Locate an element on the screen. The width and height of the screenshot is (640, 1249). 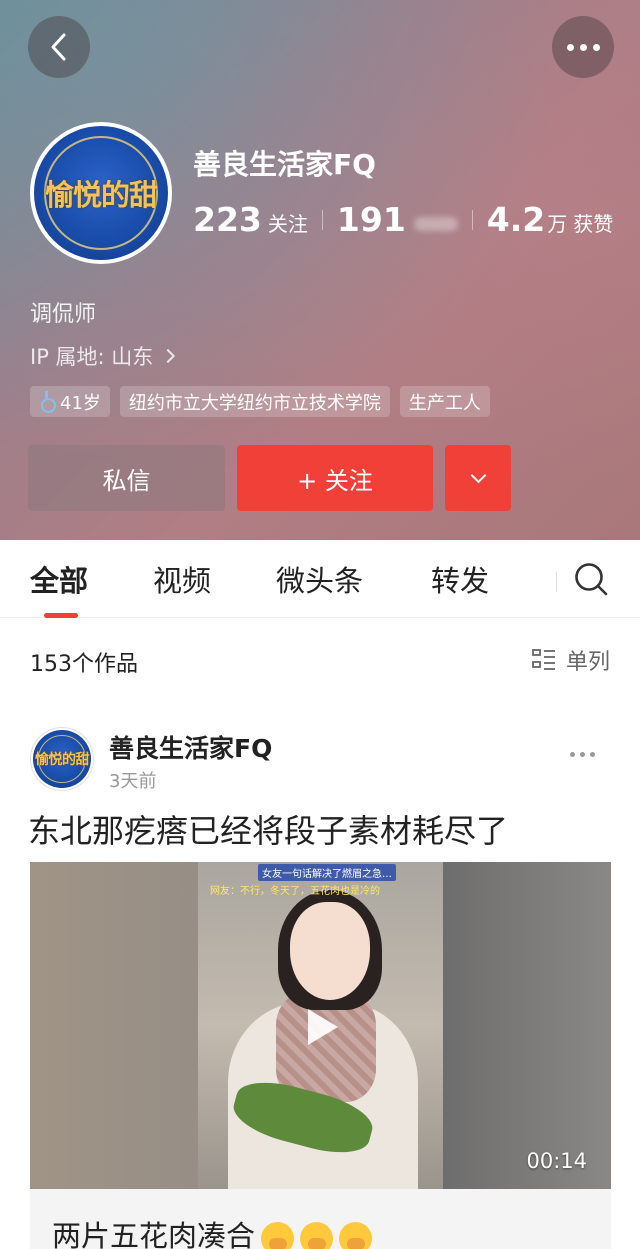
follow-dropdown-button is located at coordinates (478, 478).